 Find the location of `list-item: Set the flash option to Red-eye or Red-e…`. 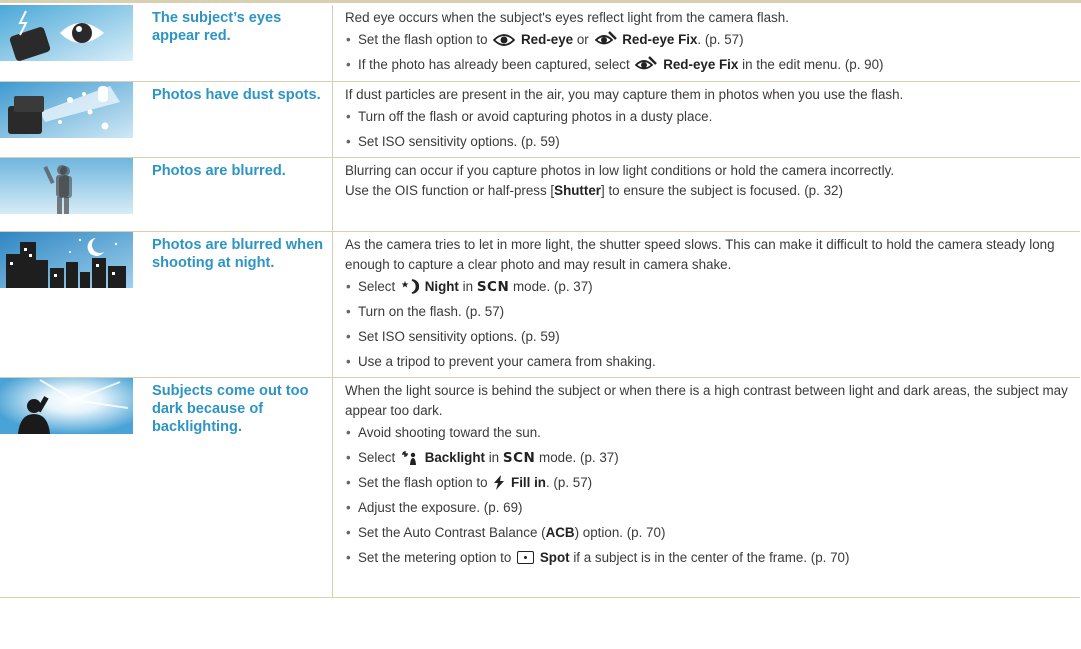

list-item: Set the flash option to Red-eye or Red-e… is located at coordinates (712, 40).